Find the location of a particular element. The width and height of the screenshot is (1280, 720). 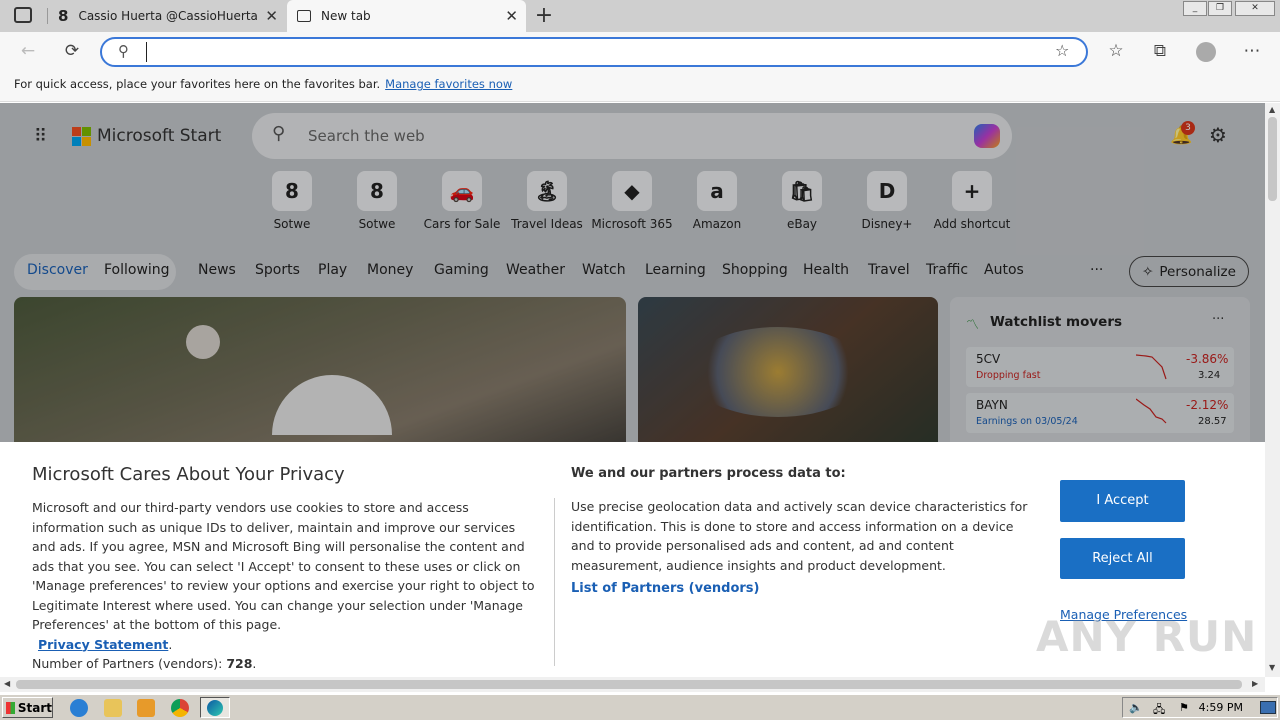

favorites-icon: ☆ is located at coordinates (1116, 51).